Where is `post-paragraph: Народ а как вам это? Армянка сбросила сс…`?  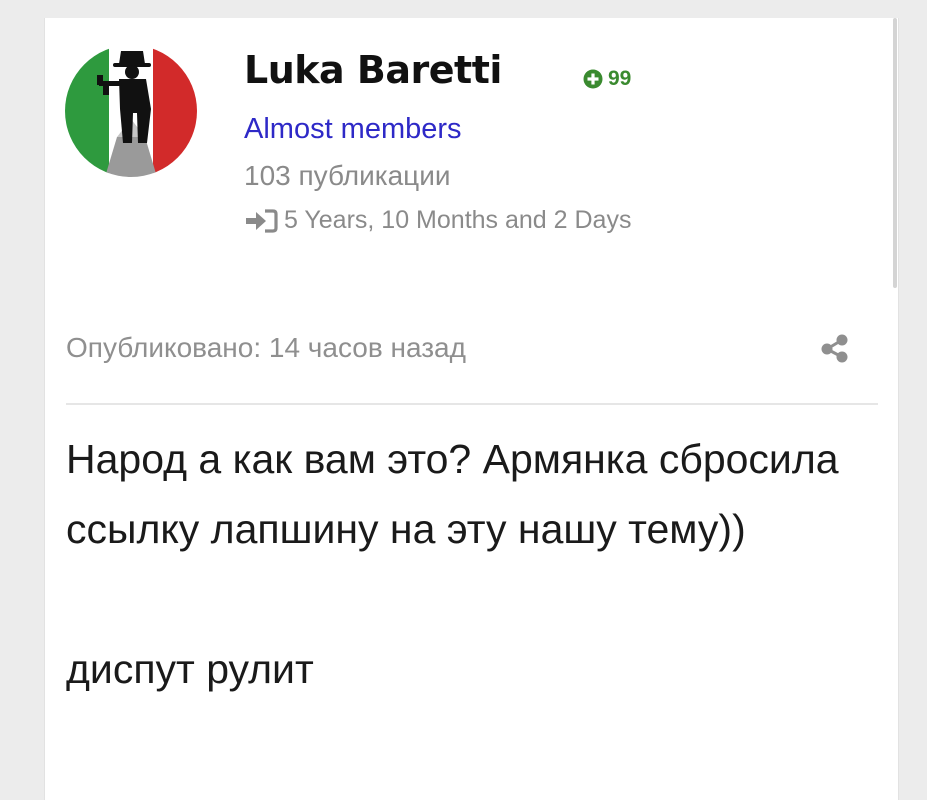
post-paragraph: Народ а как вам это? Армянка сбросила сс… is located at coordinates (452, 494).